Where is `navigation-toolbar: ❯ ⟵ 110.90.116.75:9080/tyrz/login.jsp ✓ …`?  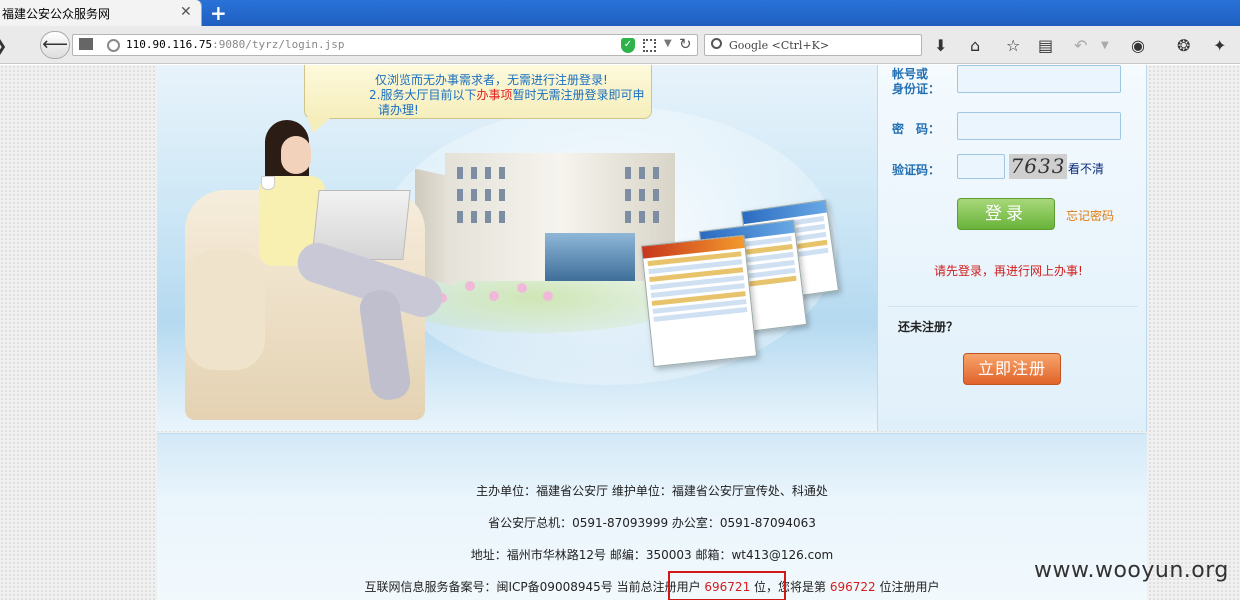 navigation-toolbar: ❯ ⟵ 110.90.116.75:9080/tyrz/login.jsp ✓ … is located at coordinates (620, 45).